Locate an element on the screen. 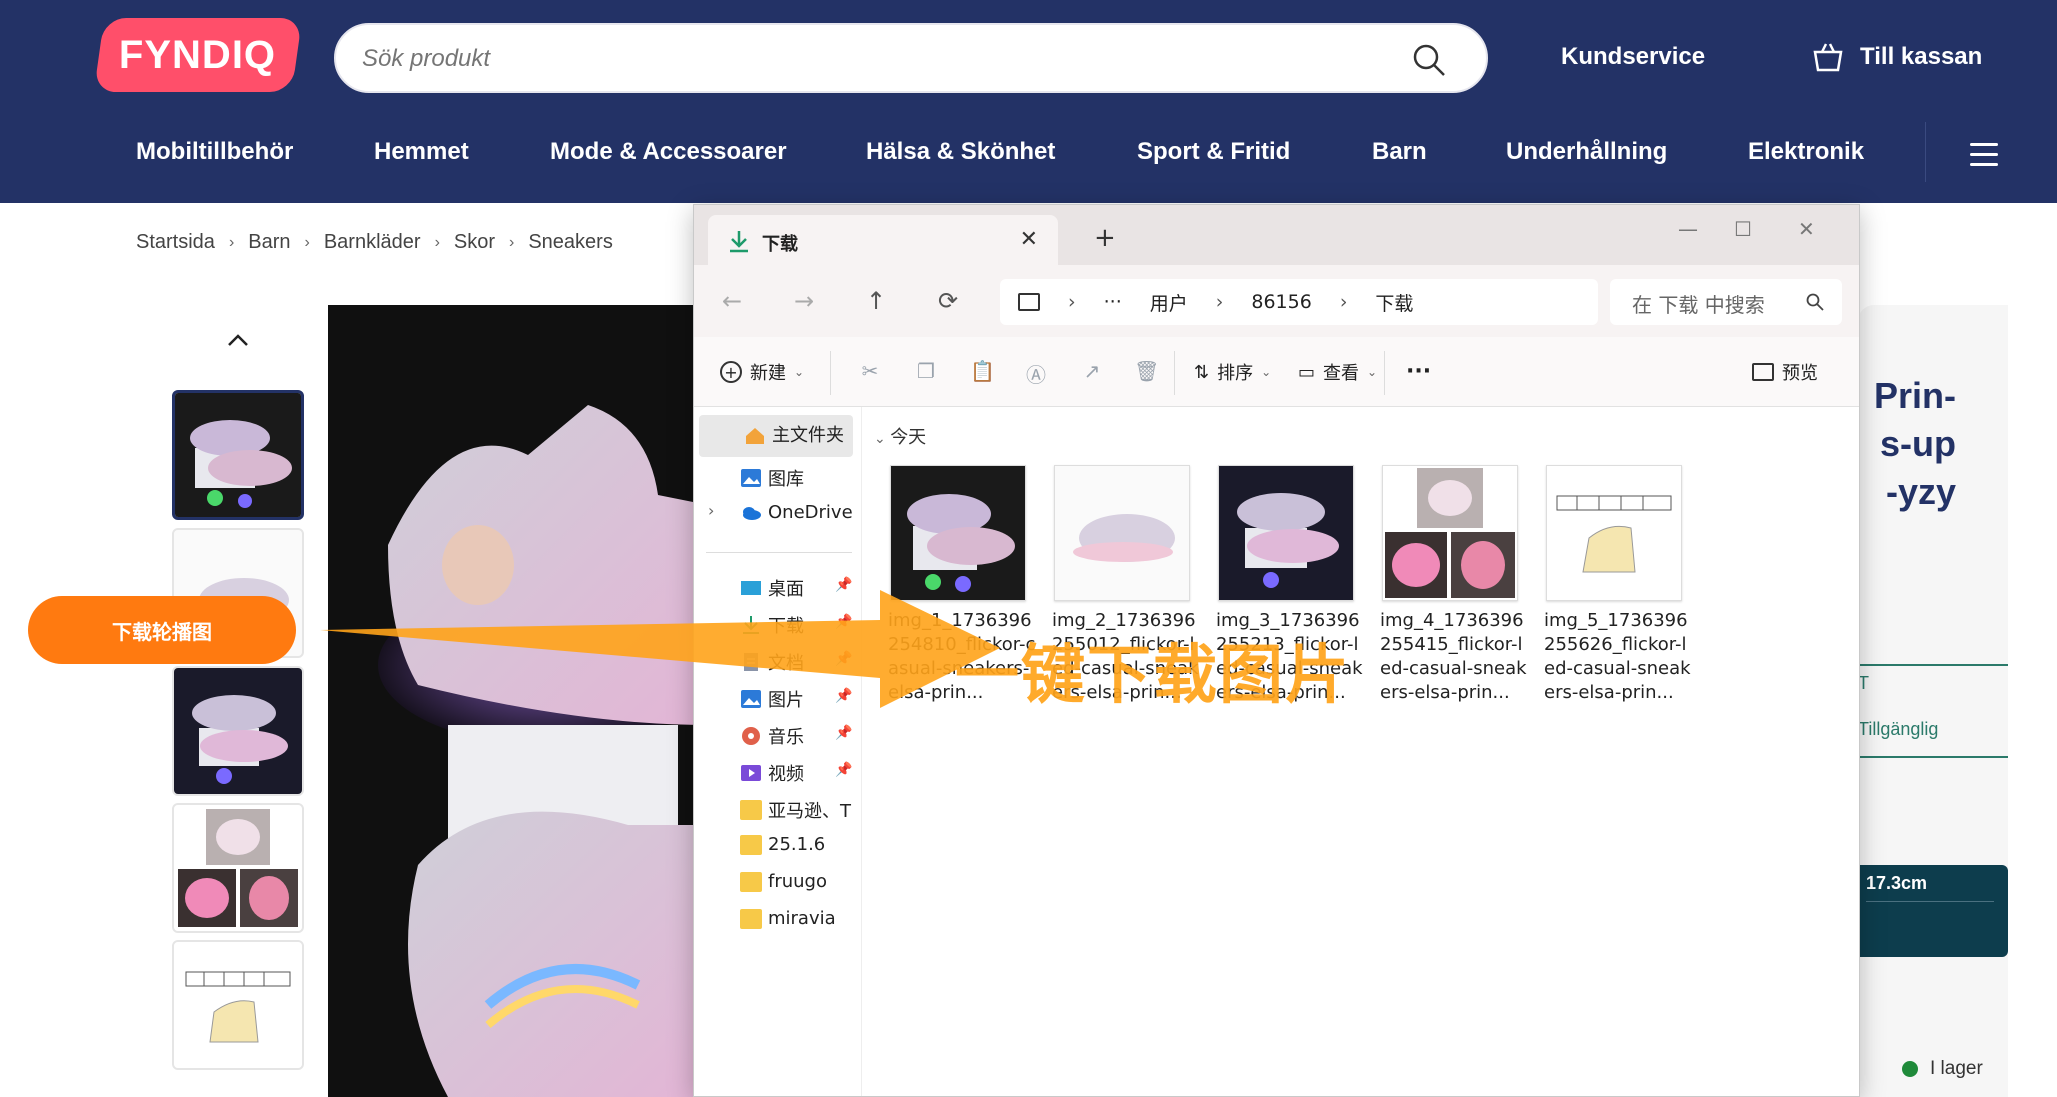  explorer-search-input: 在 下载 中搜索 is located at coordinates (1726, 302).